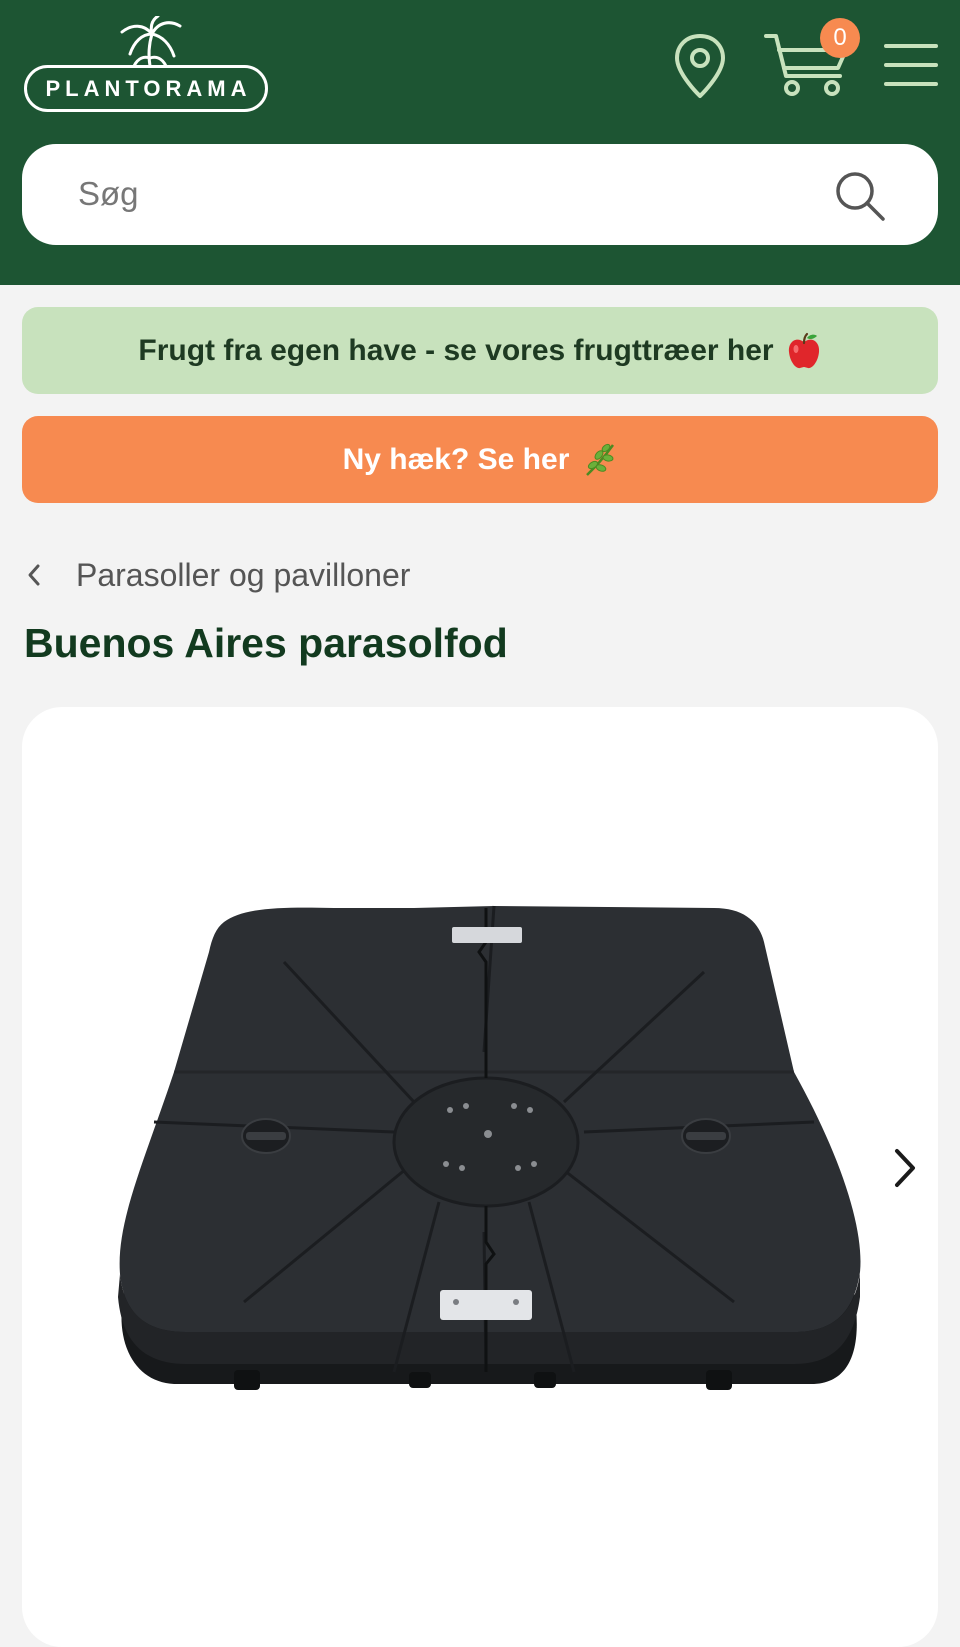  I want to click on apple-icon, so click(803, 350).